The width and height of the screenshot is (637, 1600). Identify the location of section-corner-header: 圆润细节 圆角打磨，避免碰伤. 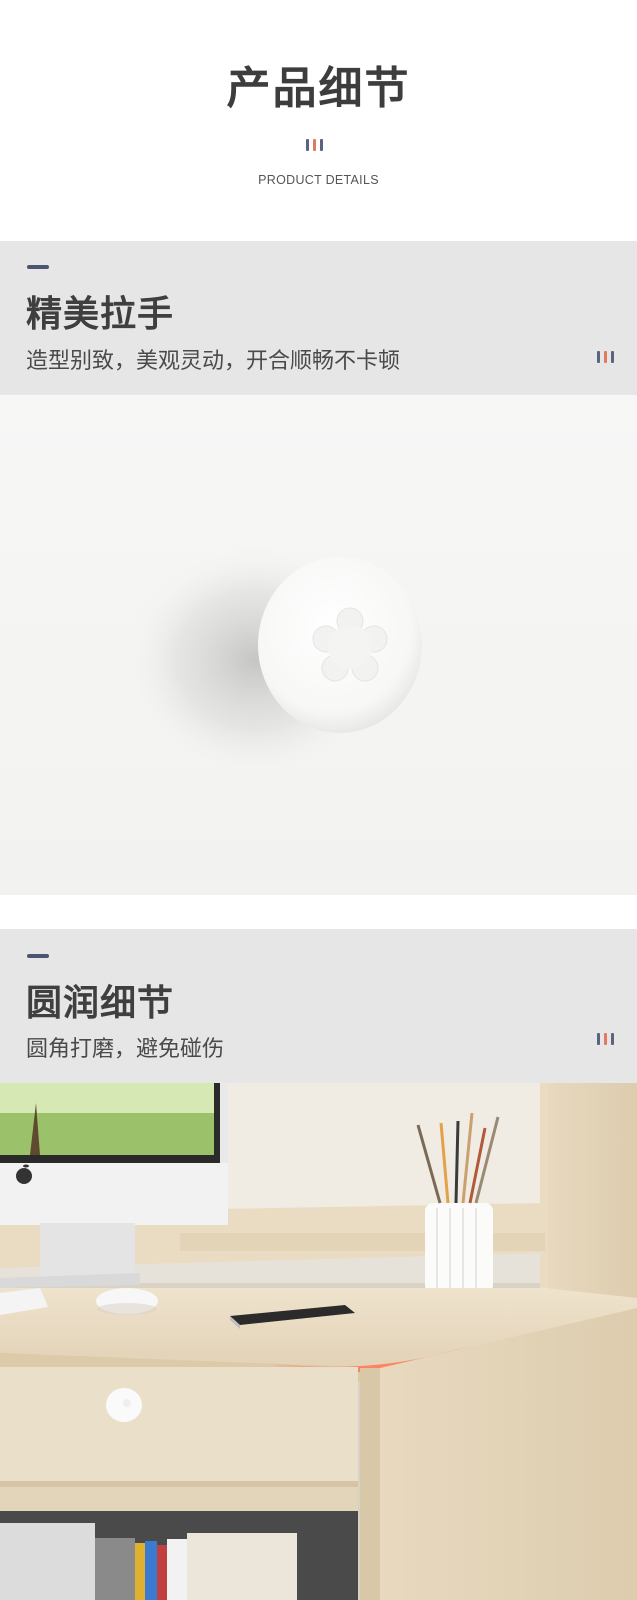
(318, 1006).